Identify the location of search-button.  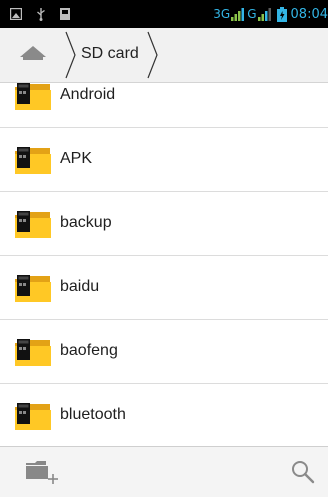
(303, 472).